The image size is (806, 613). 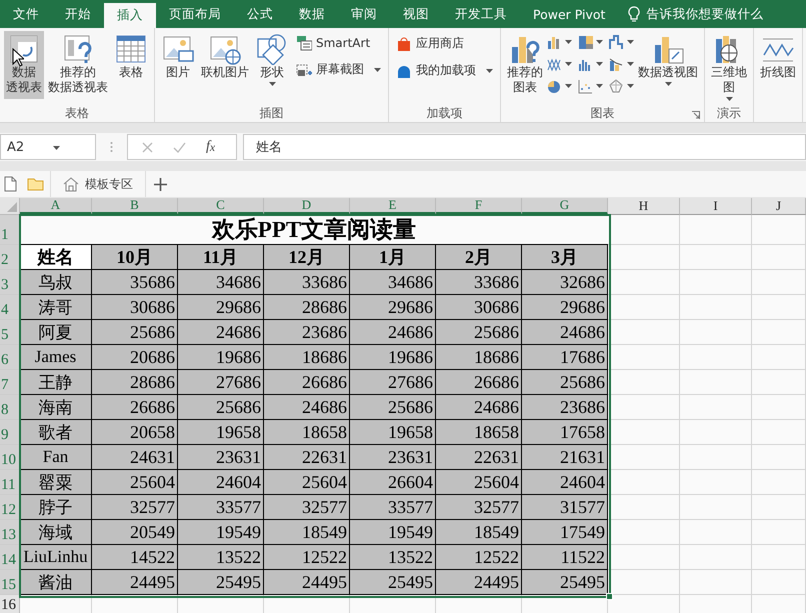 What do you see at coordinates (393, 282) in the screenshot?
I see `table-cell: 34686` at bounding box center [393, 282].